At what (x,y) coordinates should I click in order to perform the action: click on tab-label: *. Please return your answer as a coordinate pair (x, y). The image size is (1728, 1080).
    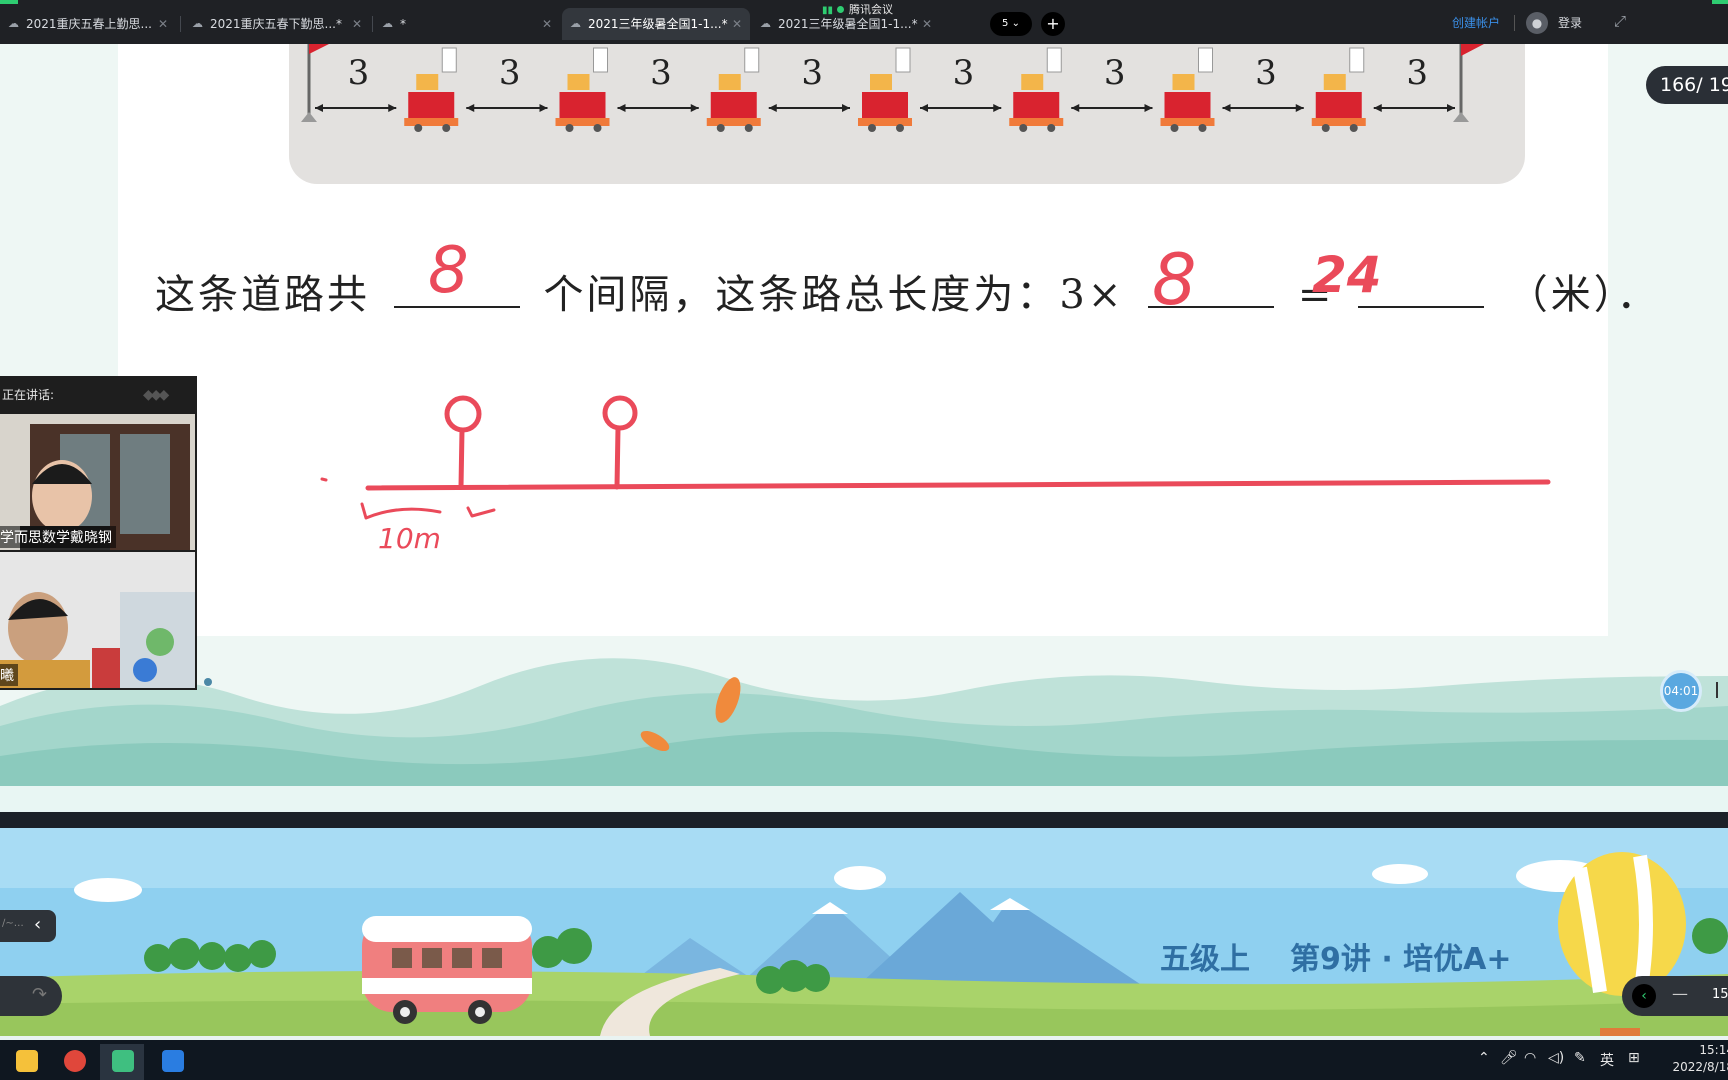
    Looking at the image, I should click on (403, 24).